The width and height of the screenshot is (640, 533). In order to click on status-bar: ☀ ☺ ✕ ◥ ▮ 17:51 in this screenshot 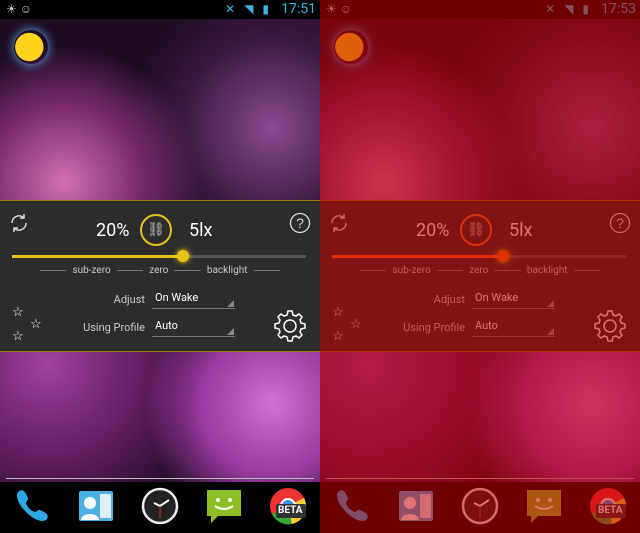, I will do `click(160, 9)`.